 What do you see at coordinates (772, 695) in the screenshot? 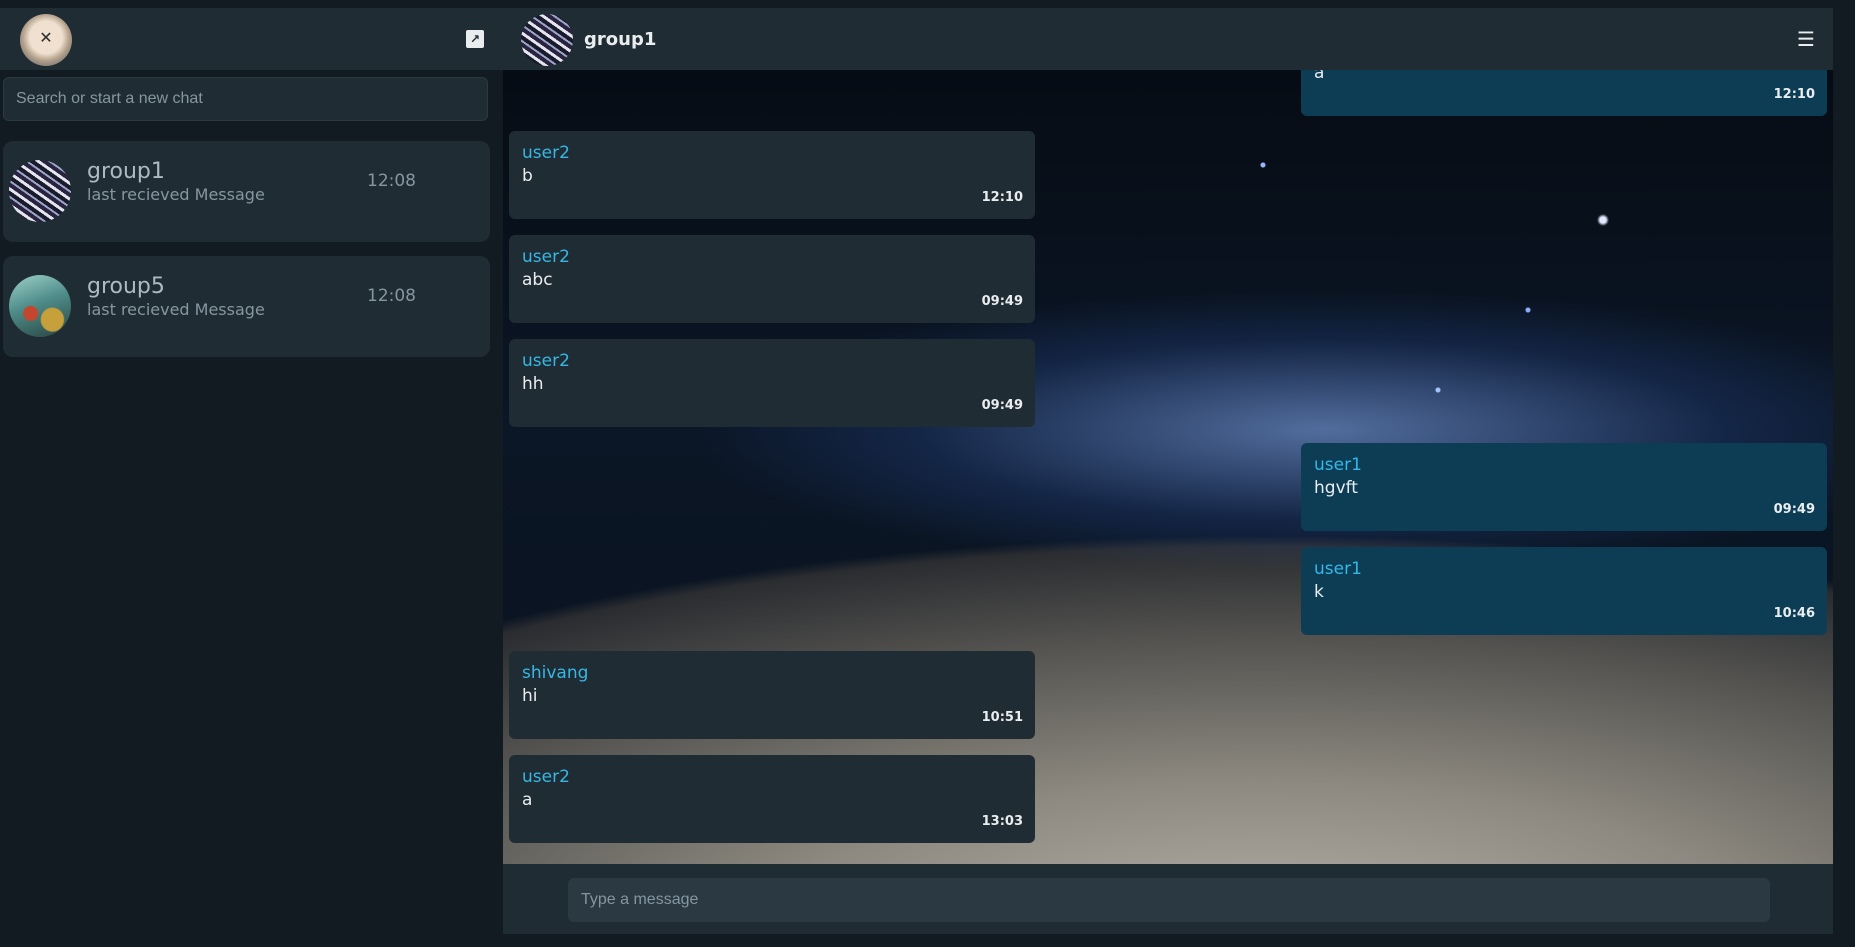
I see `message-bubble-incoming: shivang hi 10:51` at bounding box center [772, 695].